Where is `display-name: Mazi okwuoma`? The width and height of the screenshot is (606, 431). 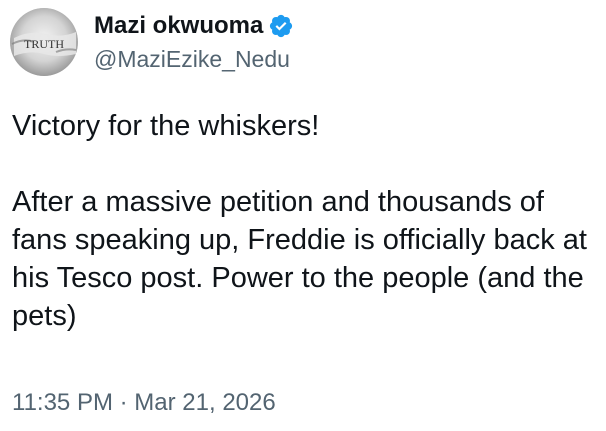
display-name: Mazi okwuoma is located at coordinates (178, 26).